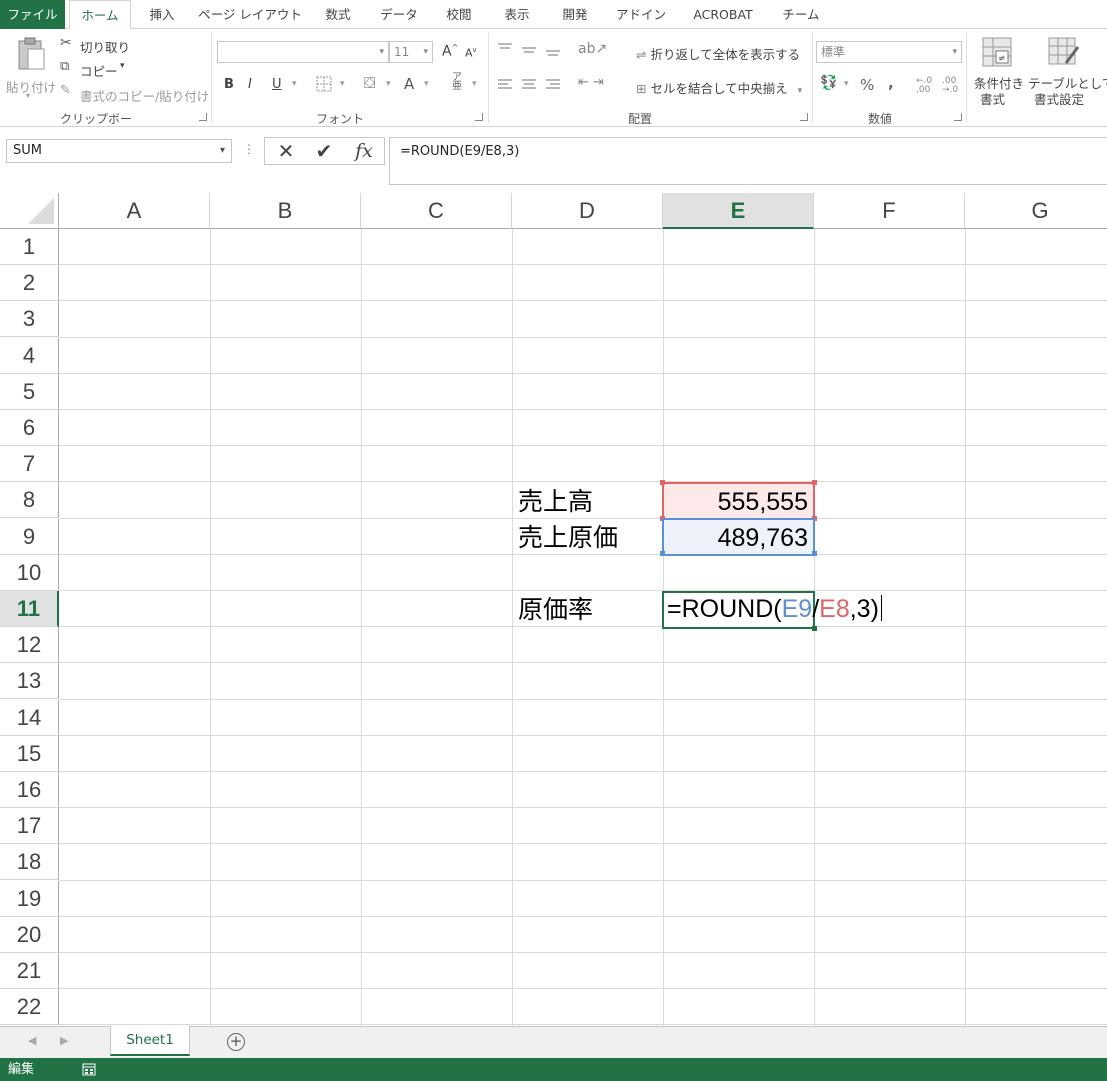 The width and height of the screenshot is (1107, 1081). What do you see at coordinates (134, 211) in the screenshot?
I see `column-header-a: A` at bounding box center [134, 211].